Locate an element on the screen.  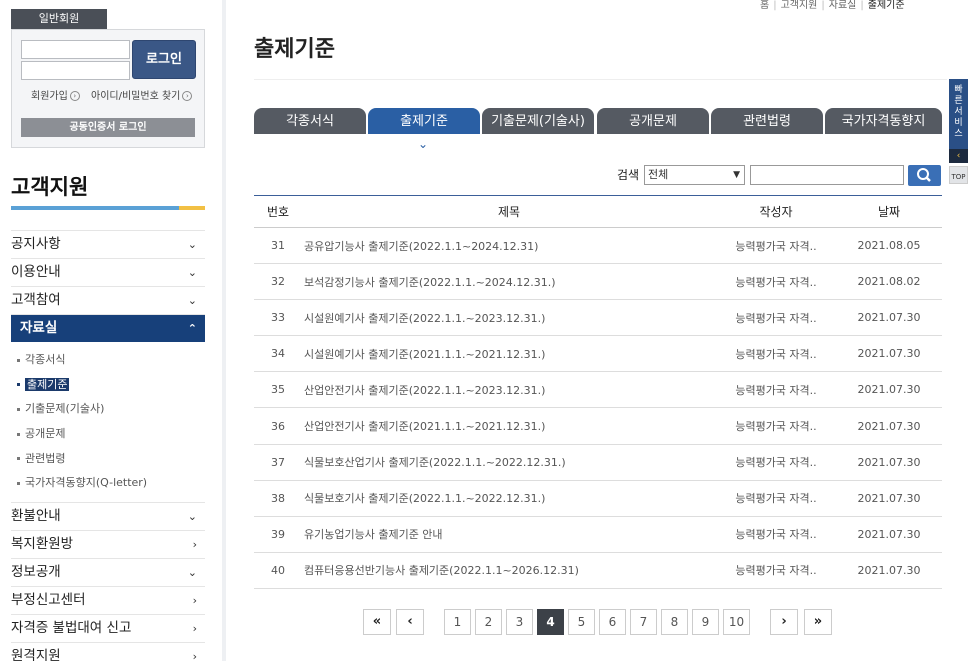
join-link: 회원가입 › is located at coordinates (55, 96).